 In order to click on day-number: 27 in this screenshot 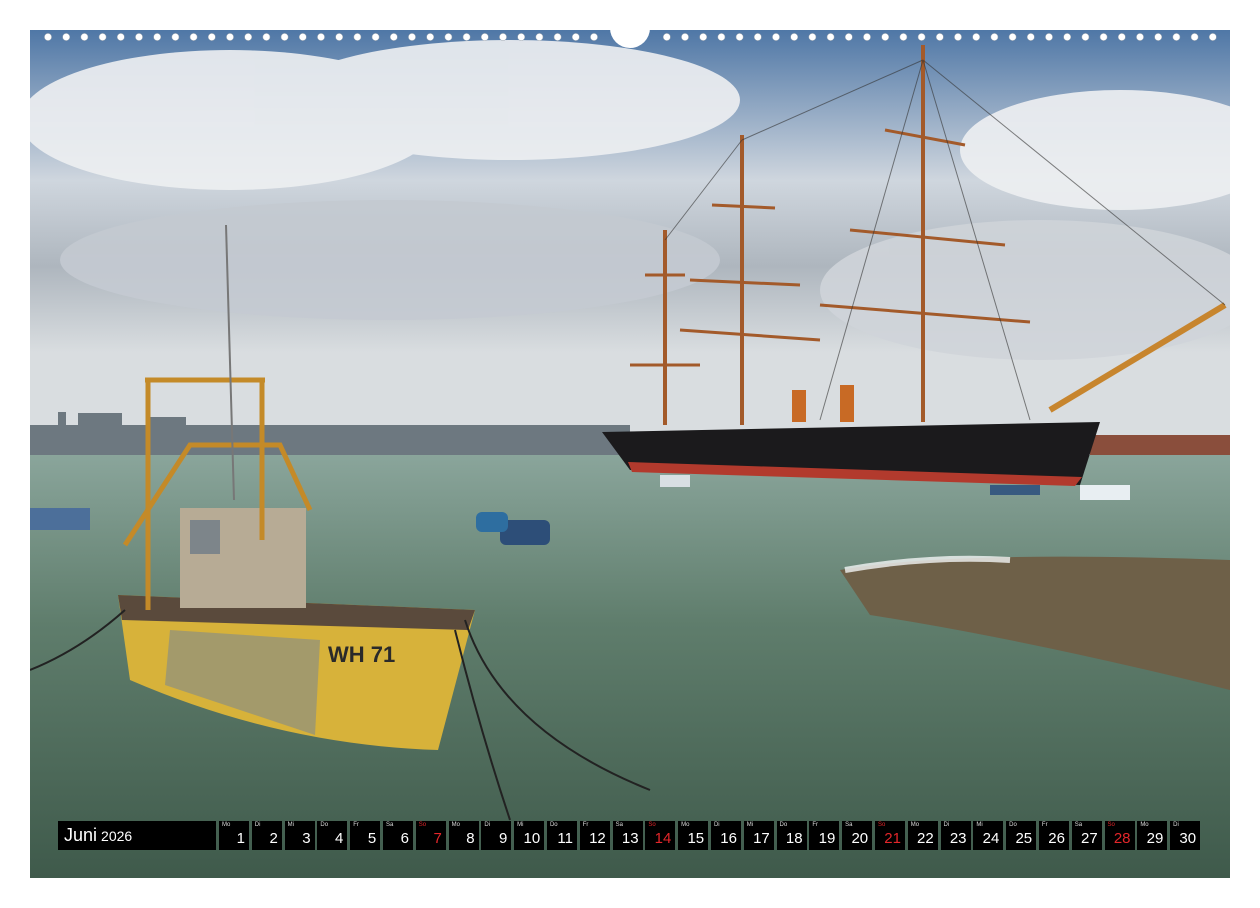, I will do `click(1089, 838)`.